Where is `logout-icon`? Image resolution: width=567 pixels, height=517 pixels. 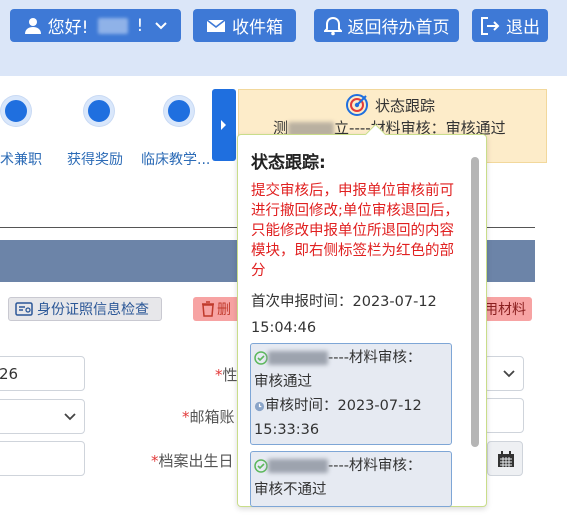 logout-icon is located at coordinates (490, 25).